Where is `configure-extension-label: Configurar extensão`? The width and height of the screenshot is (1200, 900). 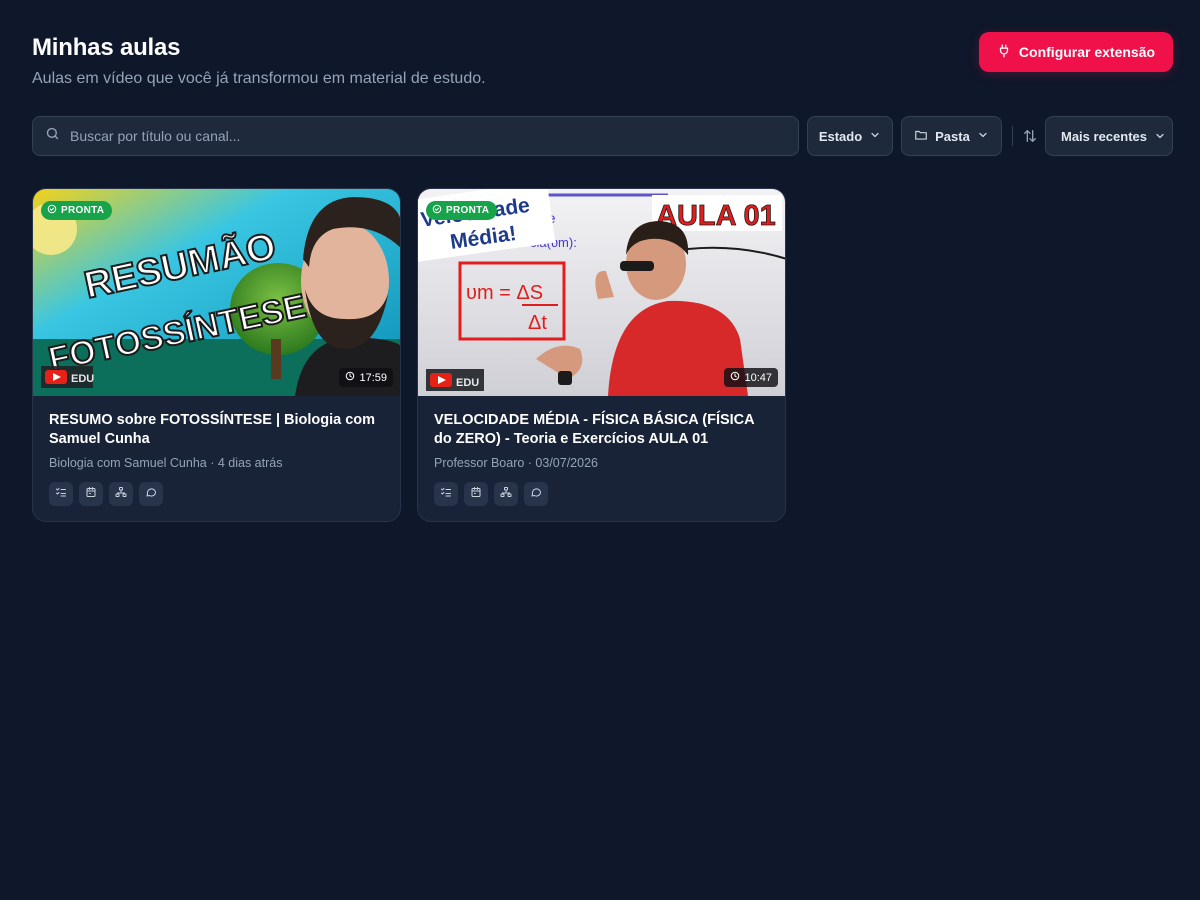
configure-extension-label: Configurar extensão is located at coordinates (1087, 52).